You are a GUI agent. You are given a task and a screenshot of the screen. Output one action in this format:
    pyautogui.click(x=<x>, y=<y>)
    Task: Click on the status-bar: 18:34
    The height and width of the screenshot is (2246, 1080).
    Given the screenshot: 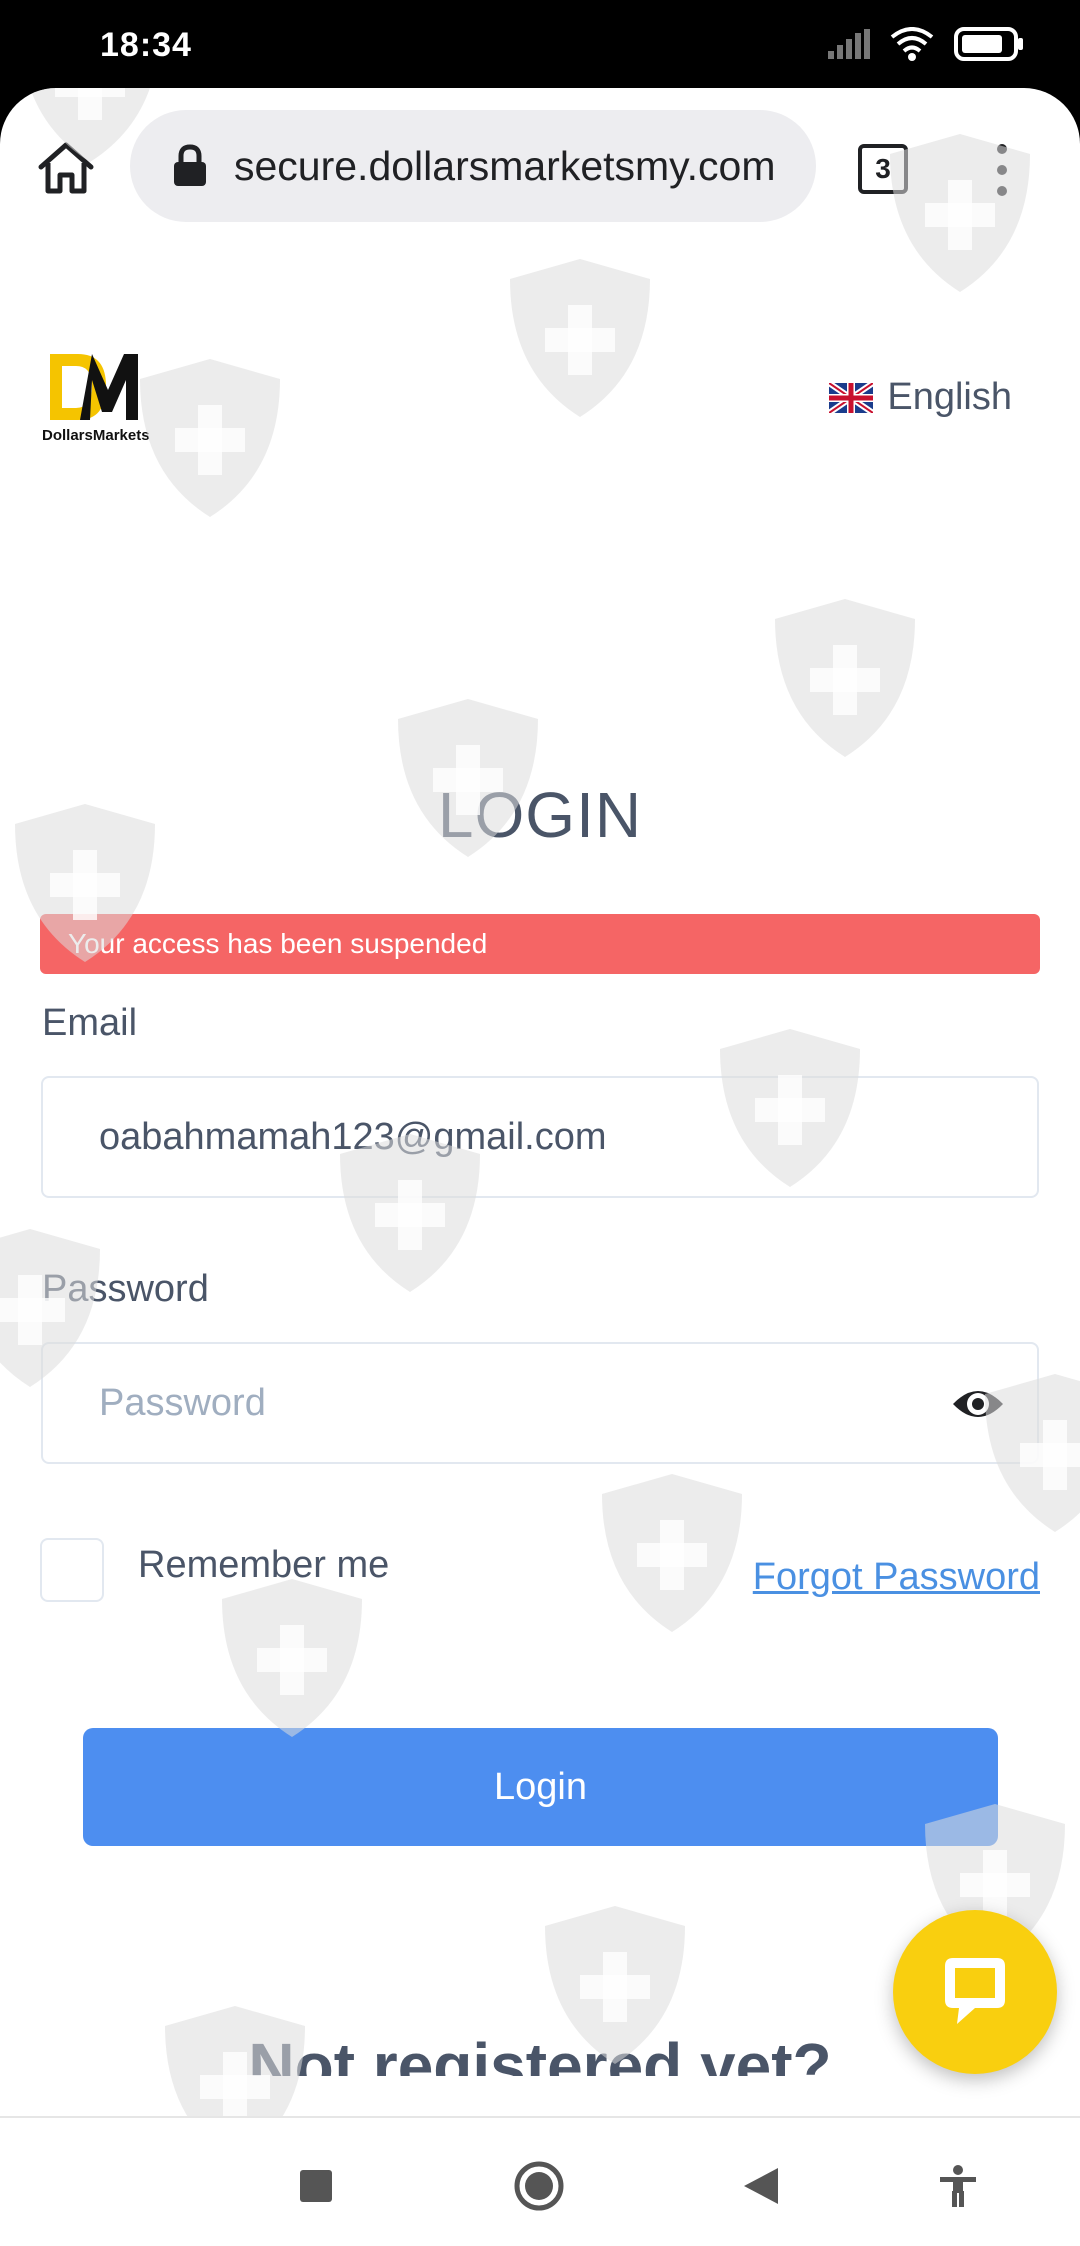 What is the action you would take?
    pyautogui.click(x=540, y=45)
    